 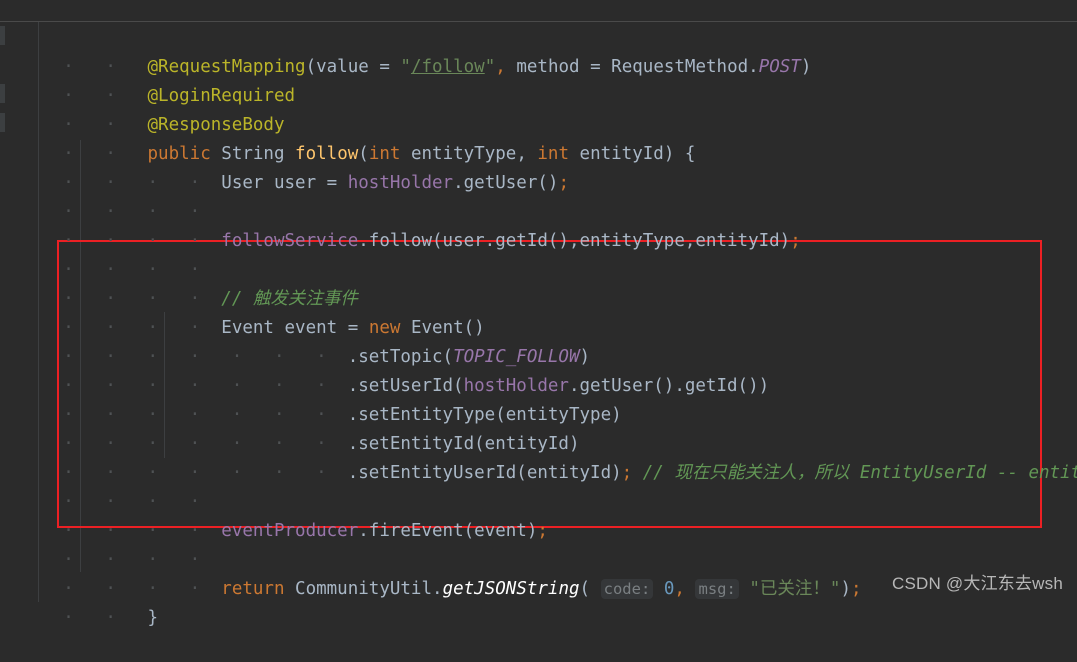 What do you see at coordinates (142, 108) in the screenshot?
I see `code-line-3: · · @ResponseBody` at bounding box center [142, 108].